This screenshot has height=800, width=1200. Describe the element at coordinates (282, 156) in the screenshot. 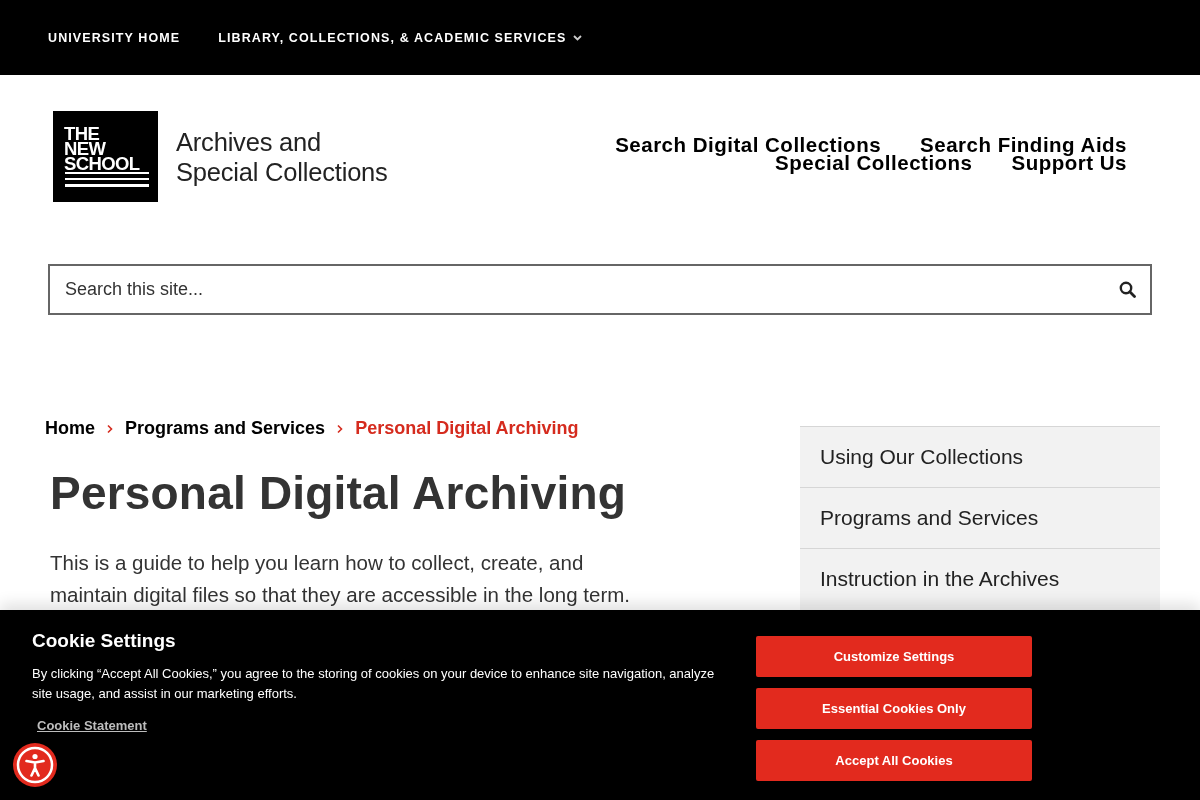

I see `site-title: Archives and Special Collections` at that location.